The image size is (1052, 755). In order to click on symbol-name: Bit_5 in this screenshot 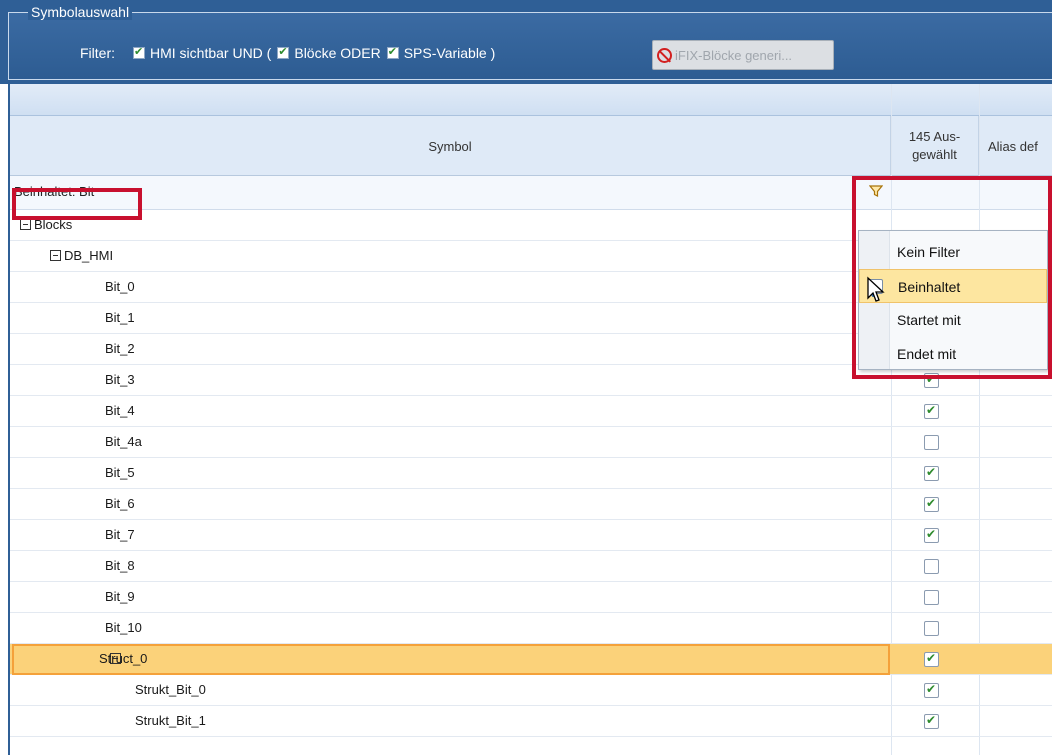, I will do `click(120, 472)`.